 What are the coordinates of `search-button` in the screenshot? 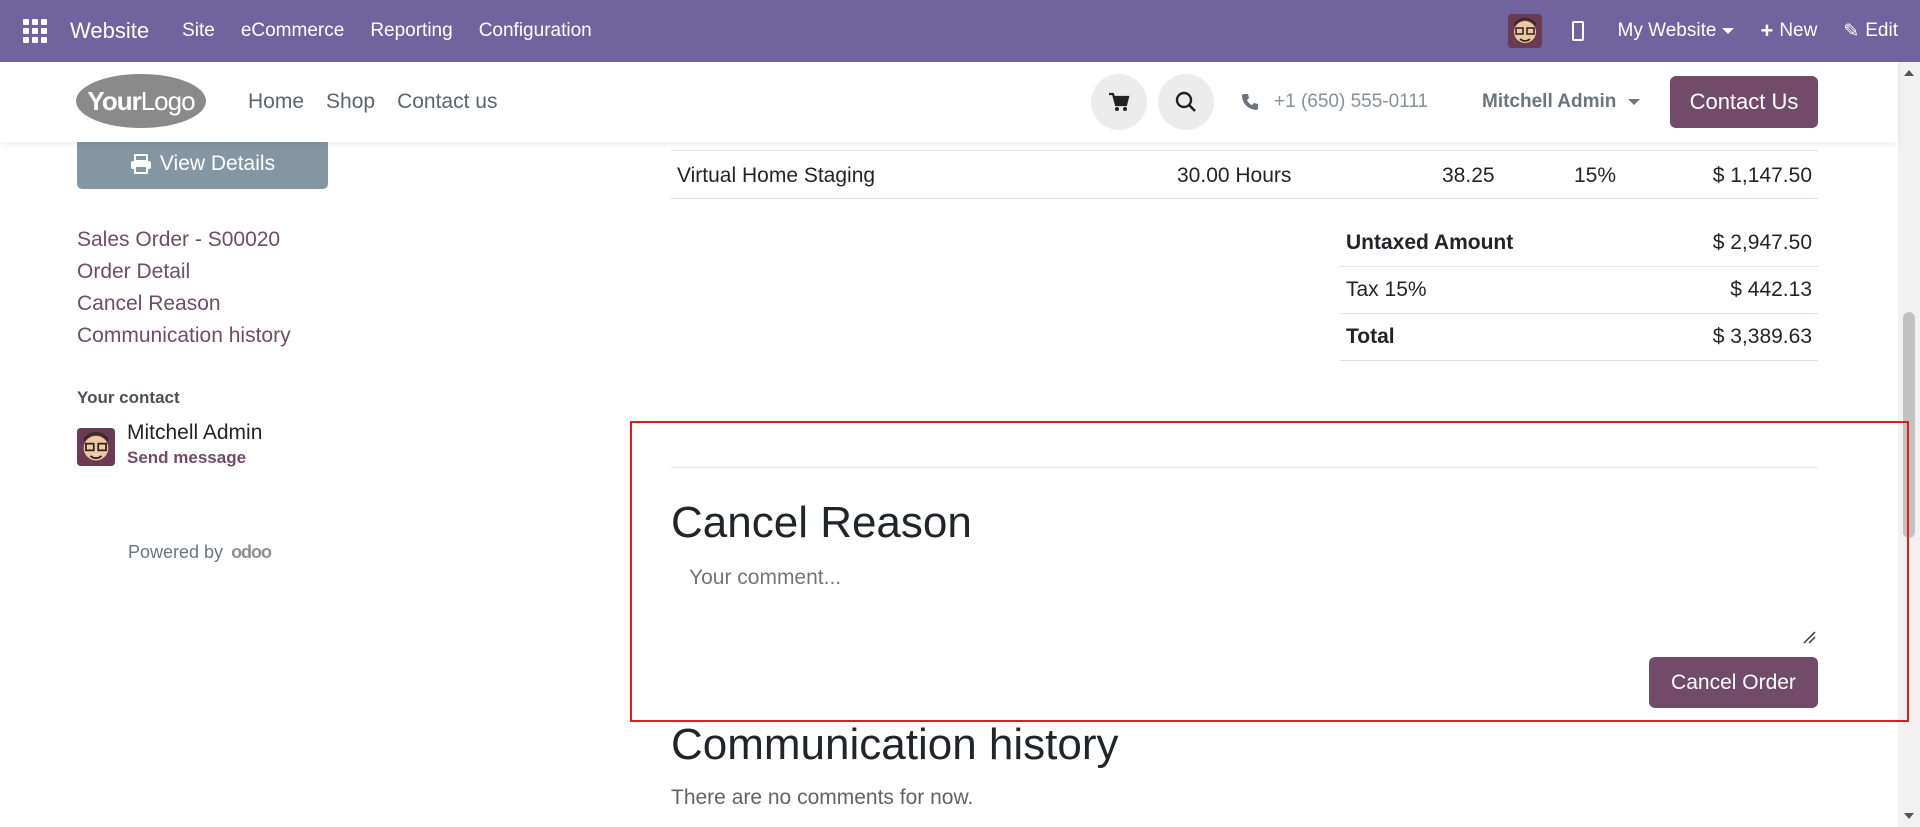 It's located at (1186, 102).